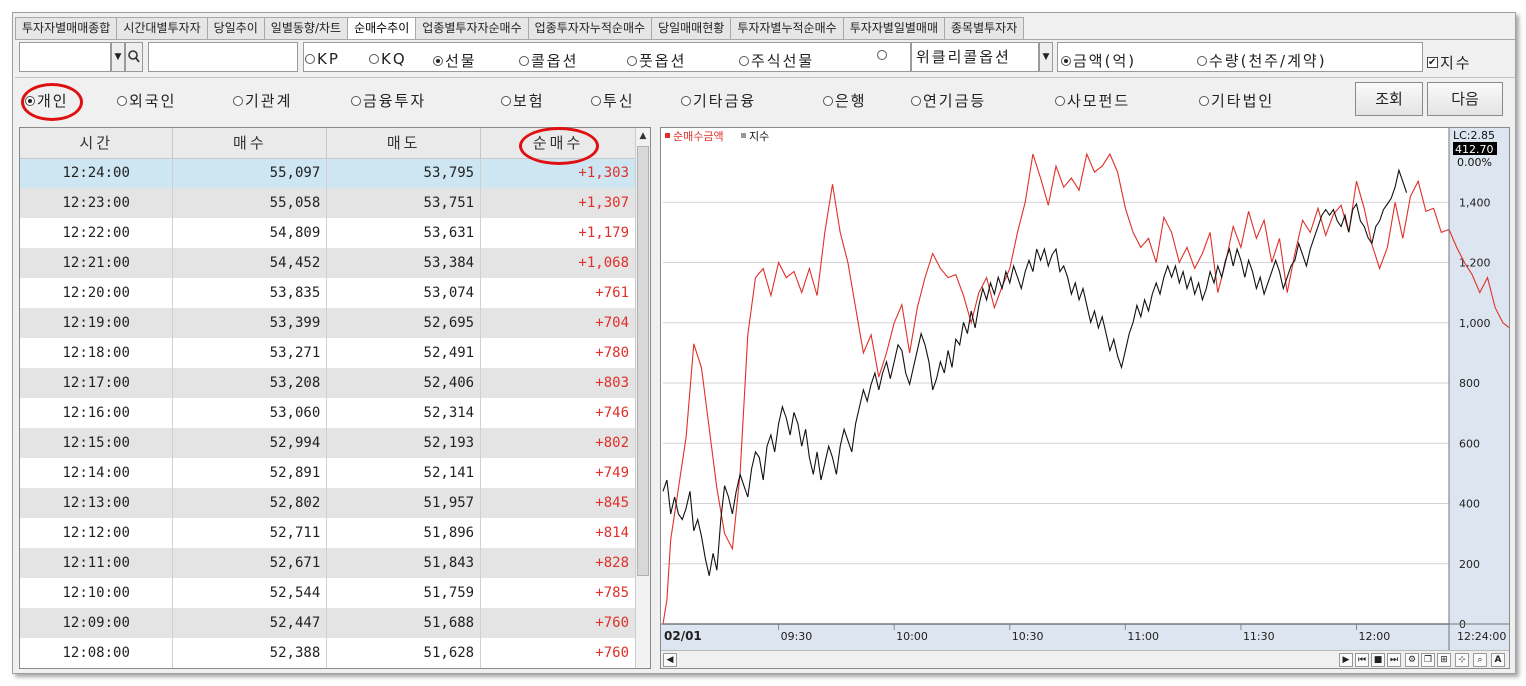  Describe the element at coordinates (1389, 99) in the screenshot. I see `query-button: 조회` at that location.